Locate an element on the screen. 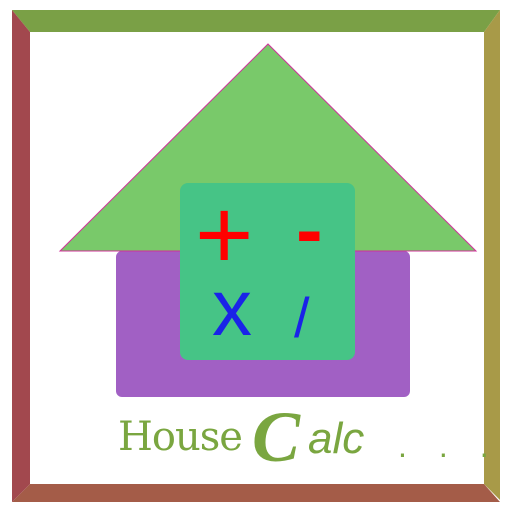 The image size is (512, 512). divide-symbol: / is located at coordinates (302, 317).